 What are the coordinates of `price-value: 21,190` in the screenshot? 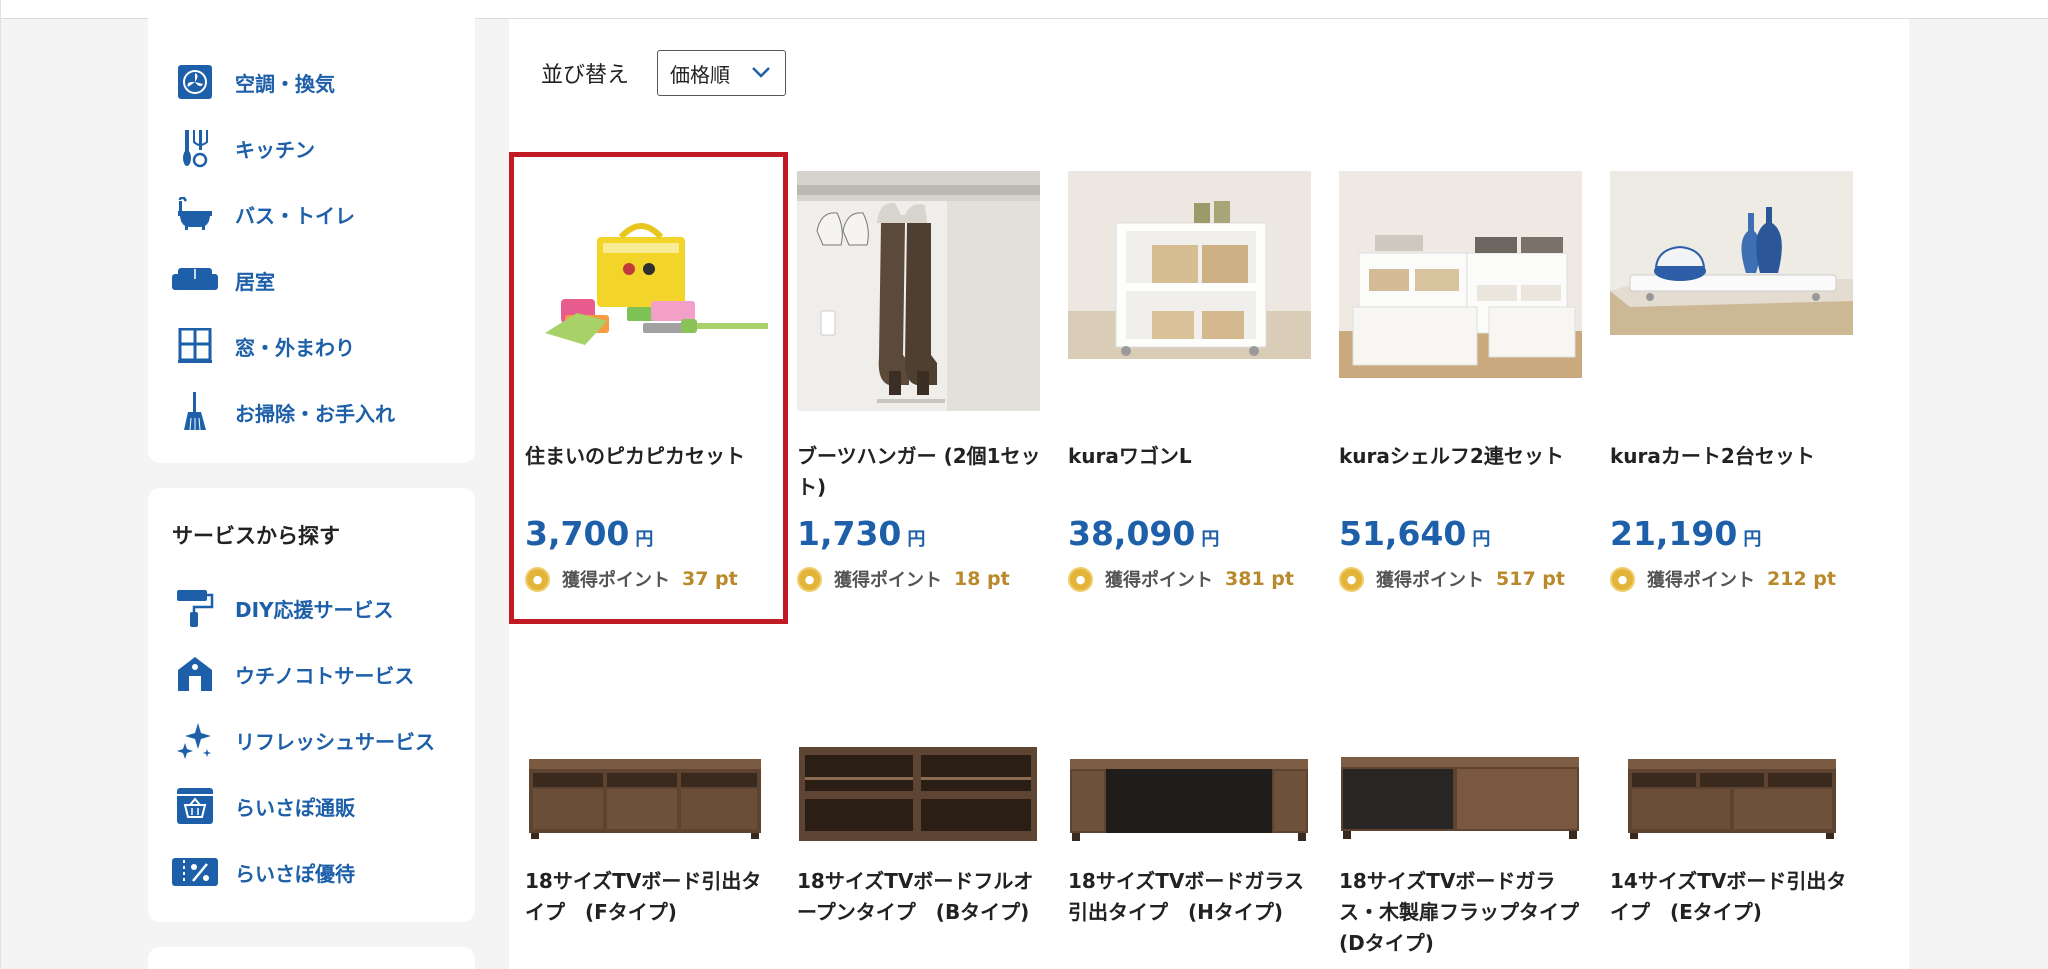 It's located at (1674, 533).